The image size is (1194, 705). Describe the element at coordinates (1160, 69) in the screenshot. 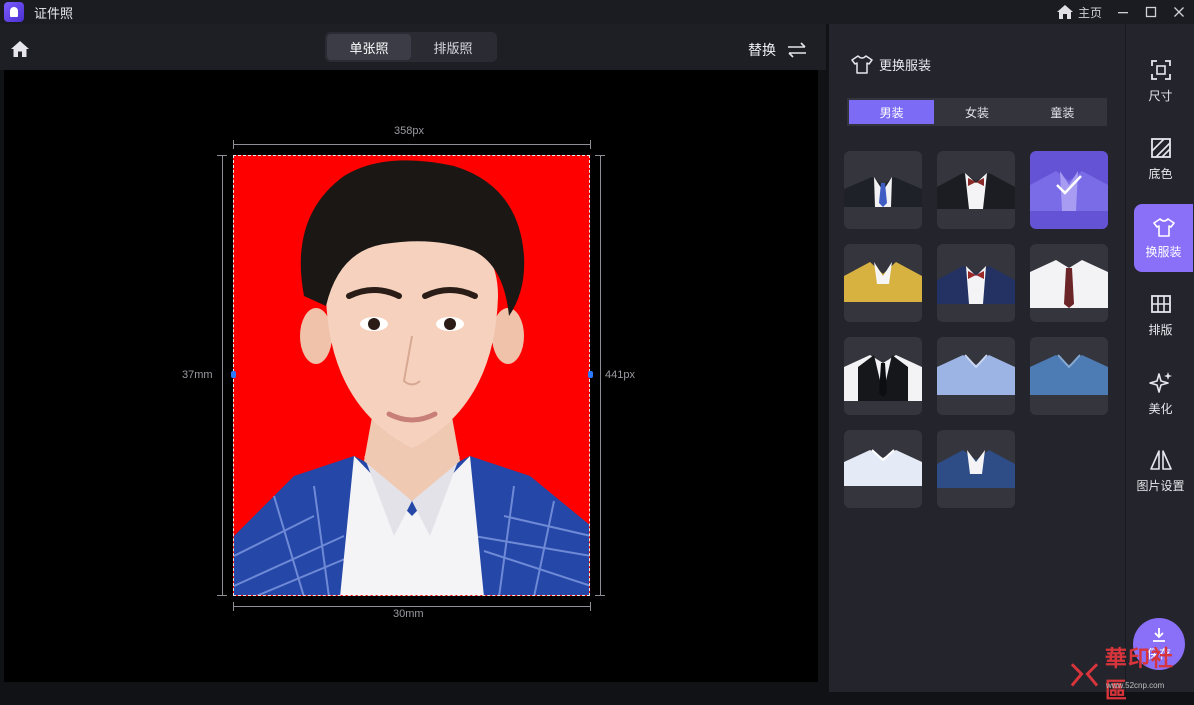

I see `crop-icon` at that location.